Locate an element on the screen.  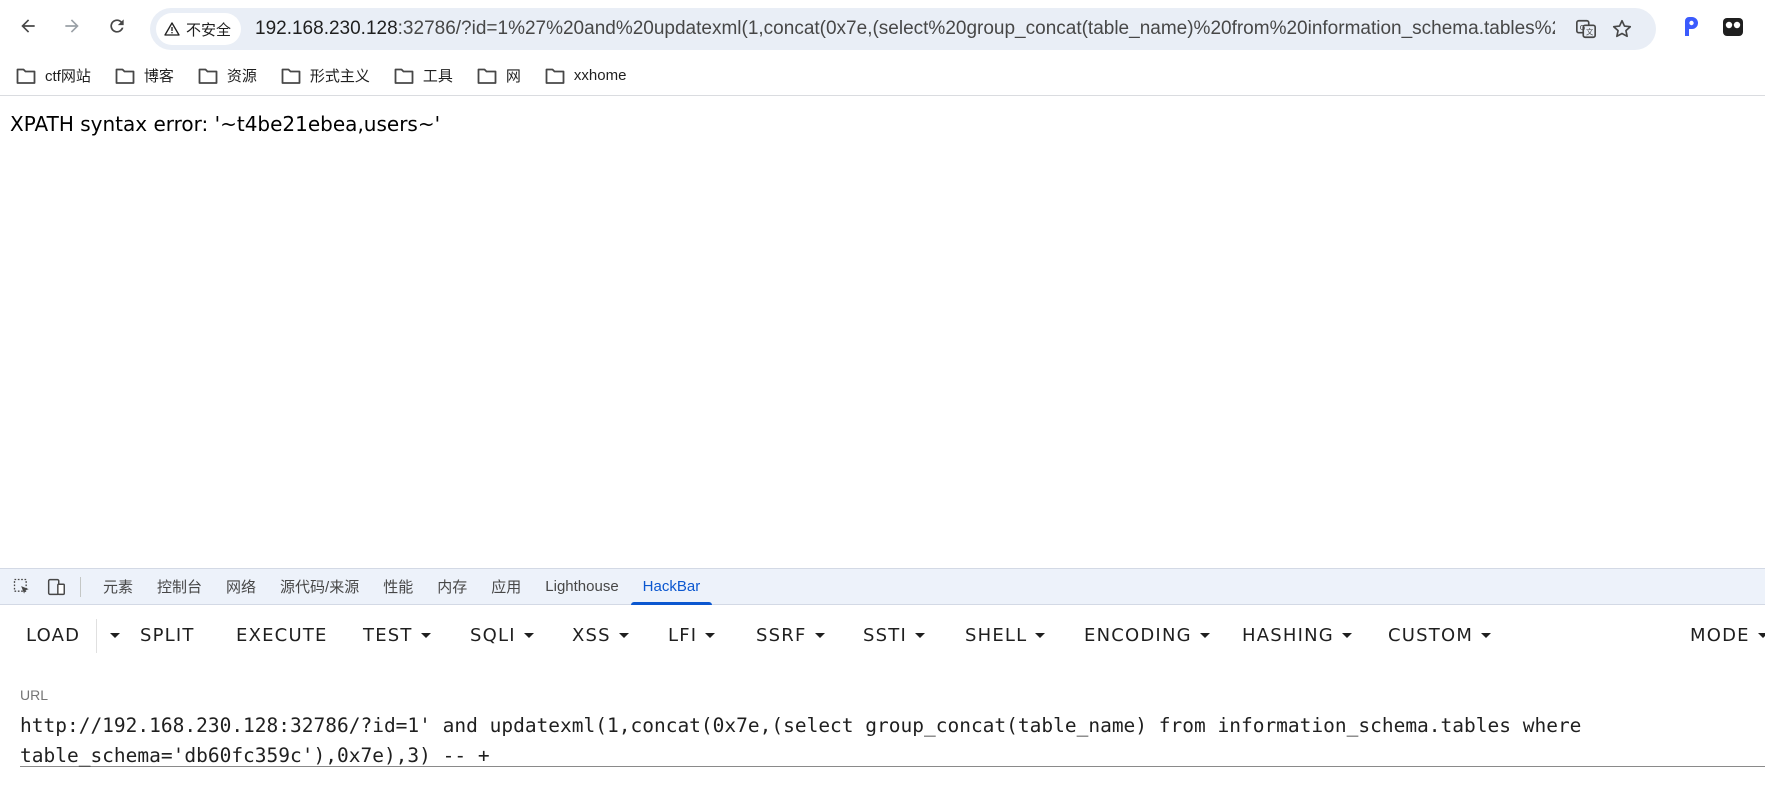
arrow-right-icon is located at coordinates (72, 26).